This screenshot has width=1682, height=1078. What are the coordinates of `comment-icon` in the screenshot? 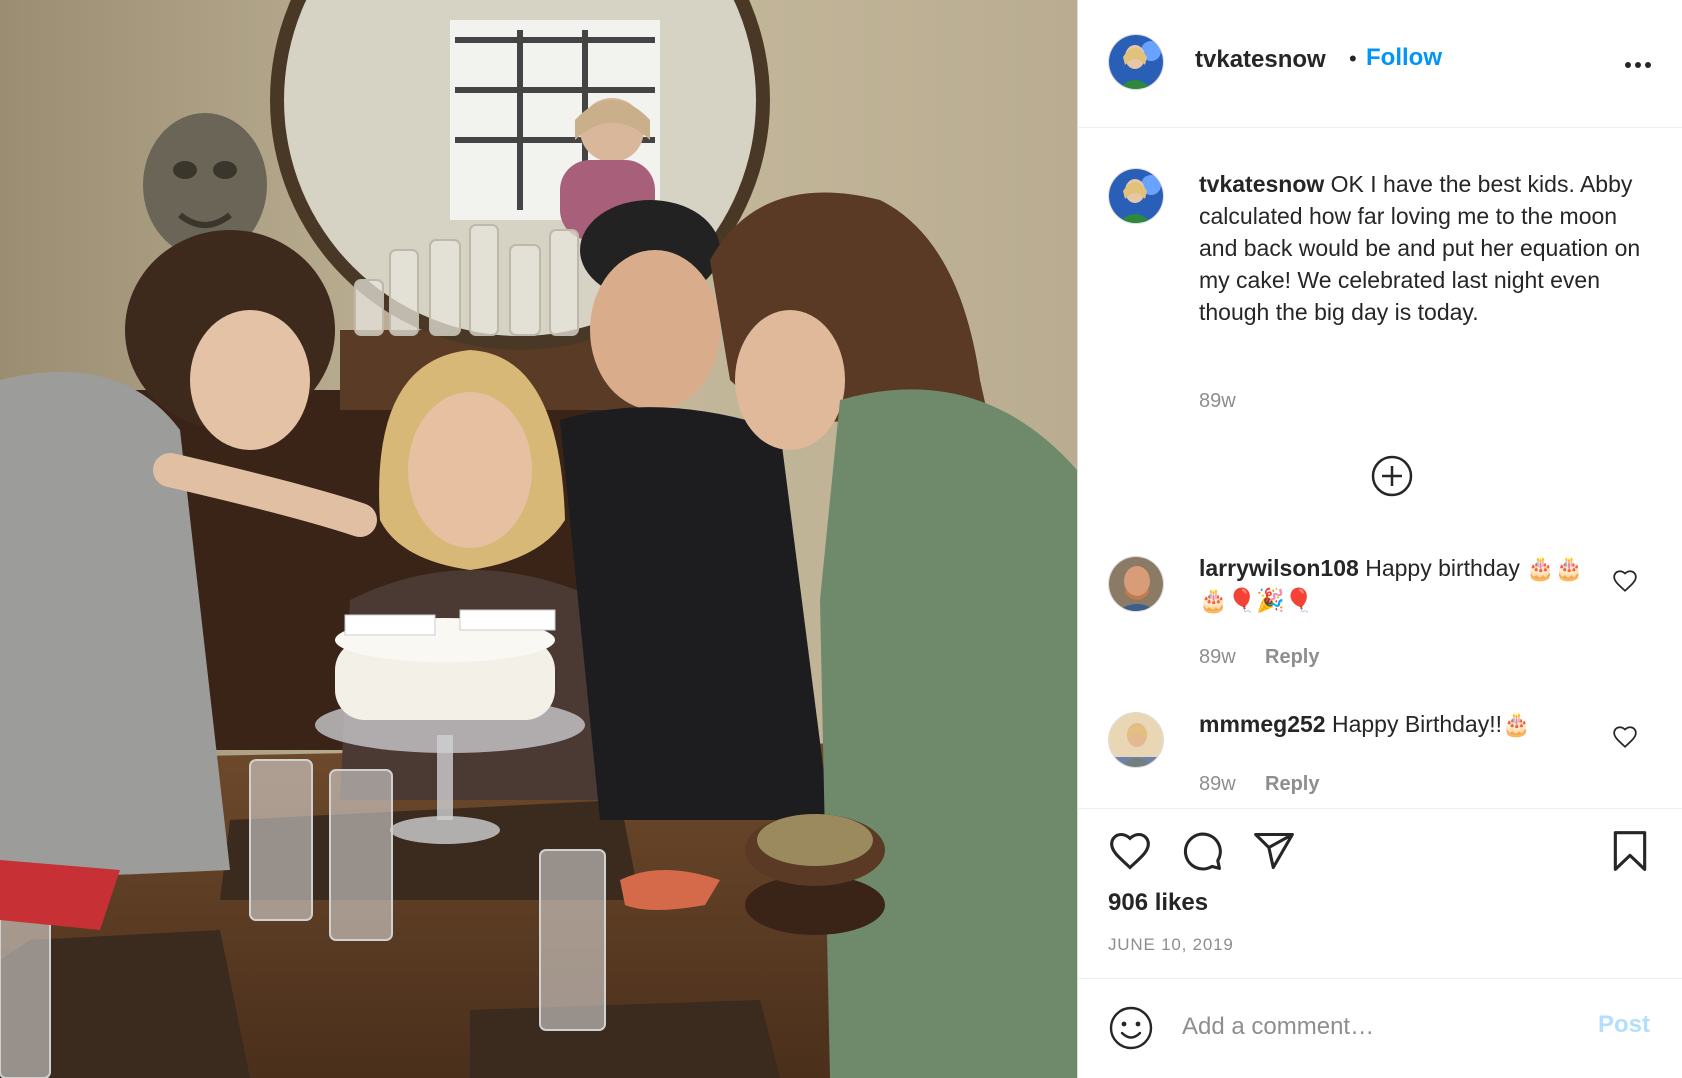 It's located at (1202, 851).